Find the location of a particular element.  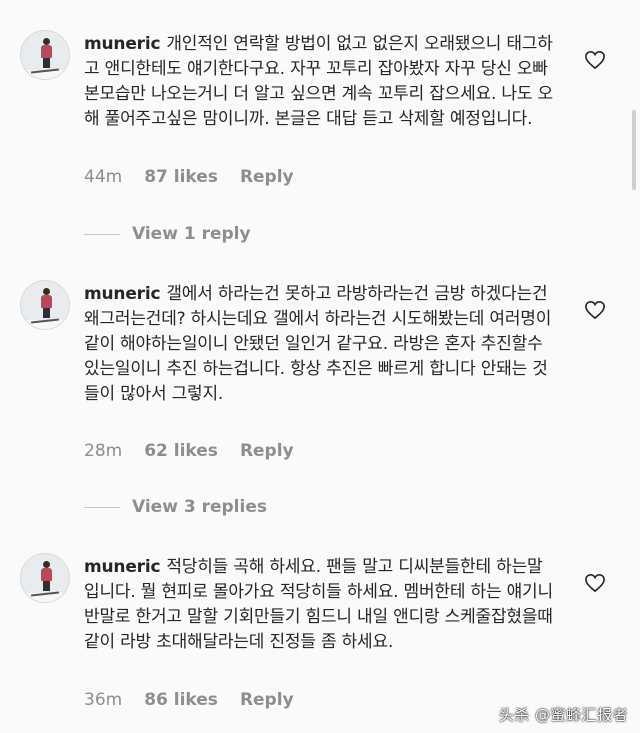

view-replies-button: View 3 replies is located at coordinates (175, 507).